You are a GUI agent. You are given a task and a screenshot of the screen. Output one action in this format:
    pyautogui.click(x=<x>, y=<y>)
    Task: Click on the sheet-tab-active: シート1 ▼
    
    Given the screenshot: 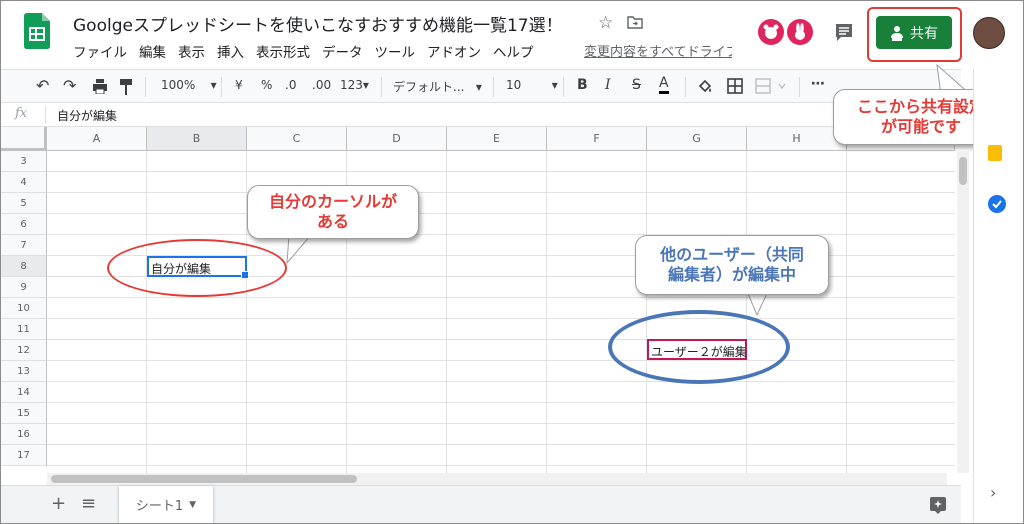 What is the action you would take?
    pyautogui.click(x=166, y=504)
    